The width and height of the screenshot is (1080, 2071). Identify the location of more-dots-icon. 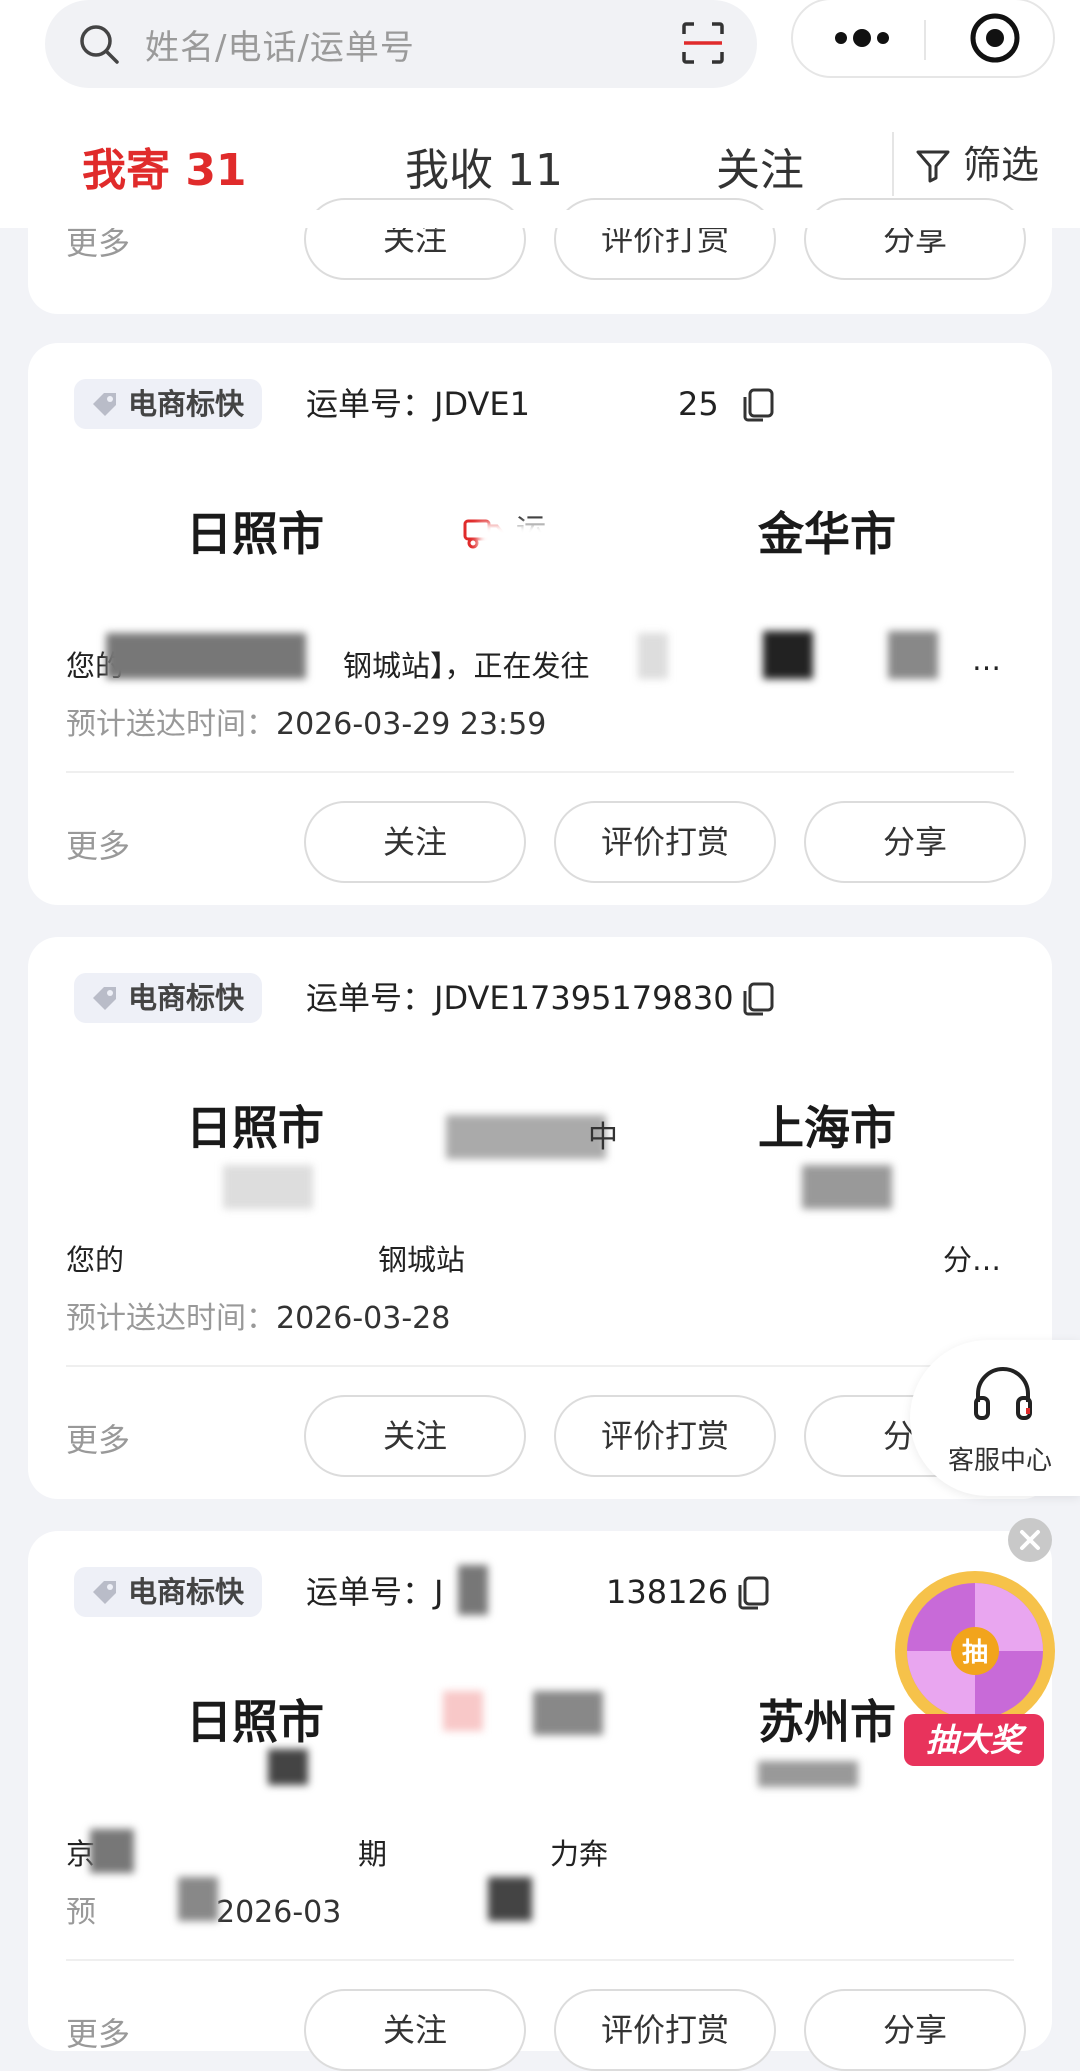
(862, 38).